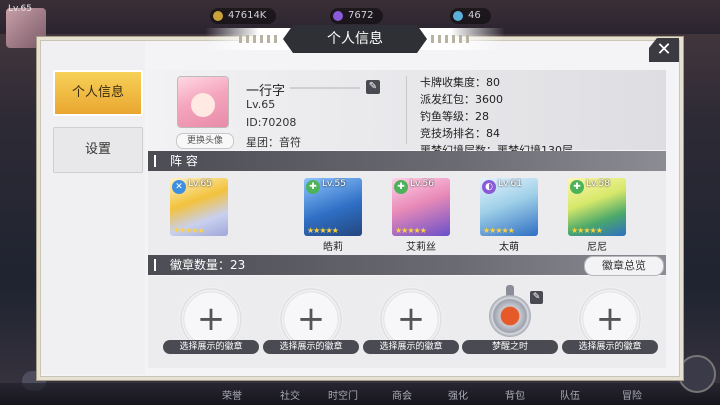  I want to click on nav-guild-shop: 商会, so click(402, 394).